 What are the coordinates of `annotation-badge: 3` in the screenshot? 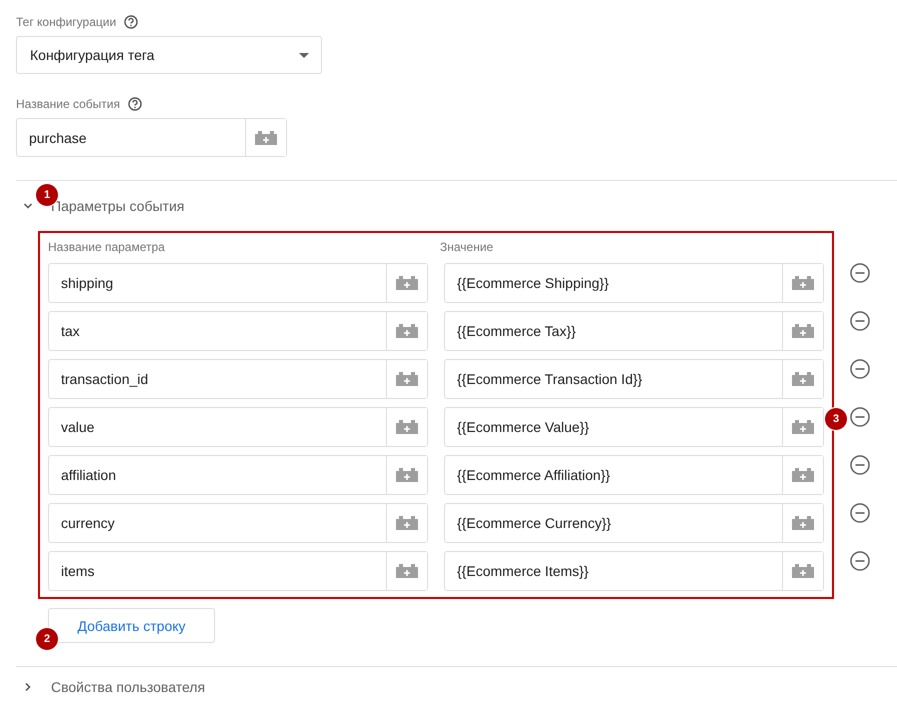 It's located at (836, 419).